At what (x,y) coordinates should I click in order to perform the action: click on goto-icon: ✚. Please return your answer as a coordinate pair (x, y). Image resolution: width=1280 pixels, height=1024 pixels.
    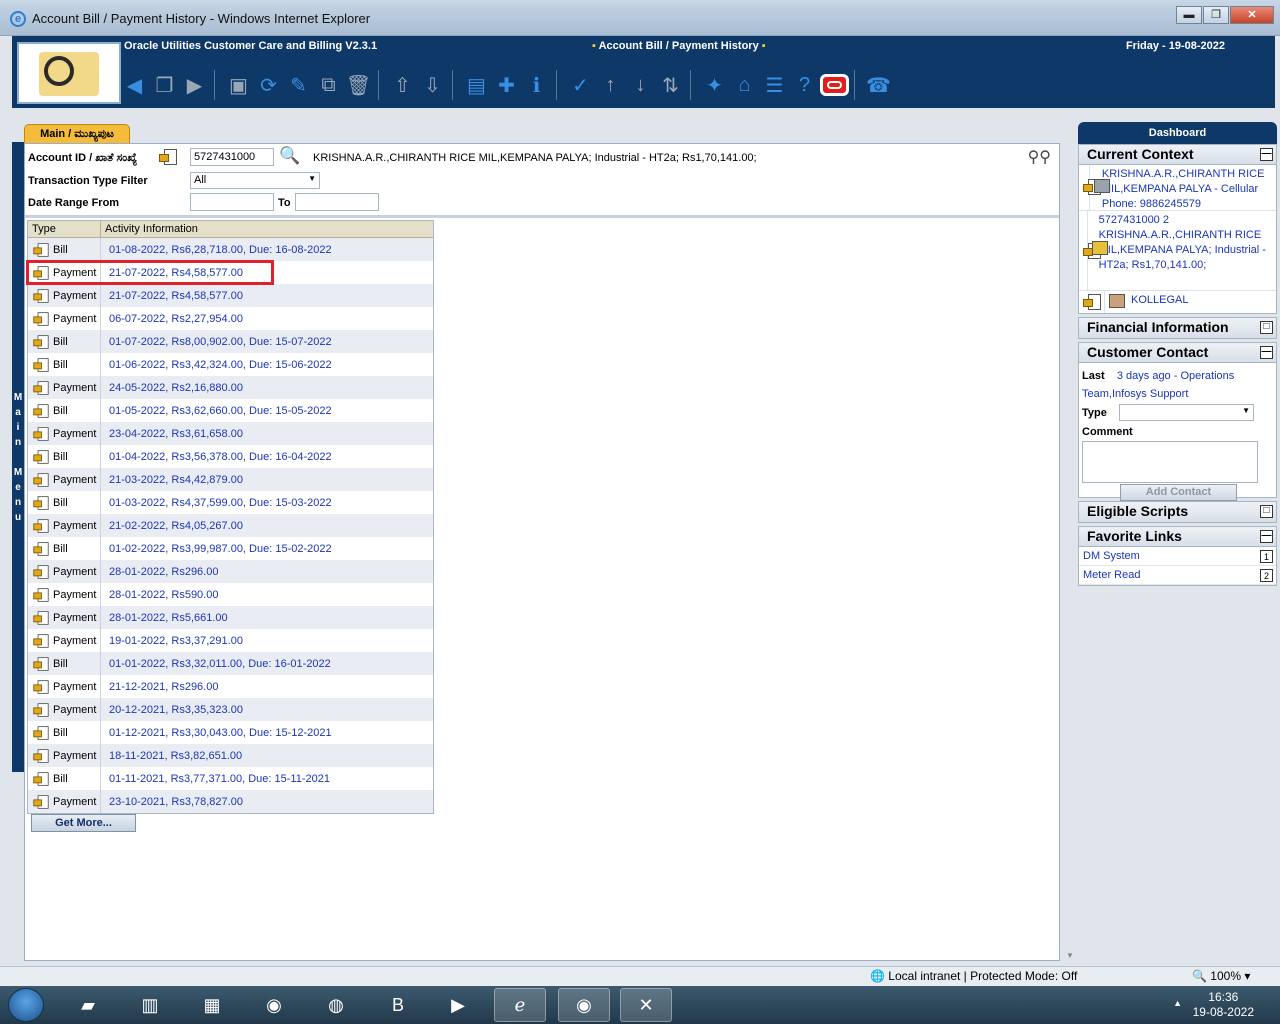
    Looking at the image, I should click on (506, 85).